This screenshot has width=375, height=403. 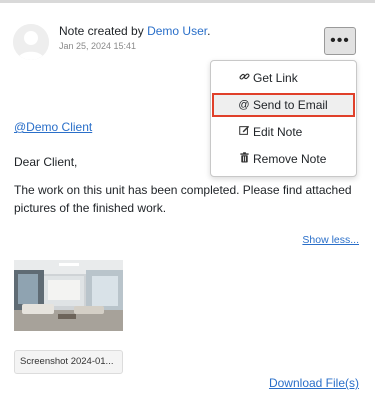 I want to click on link-icon, so click(x=244, y=78).